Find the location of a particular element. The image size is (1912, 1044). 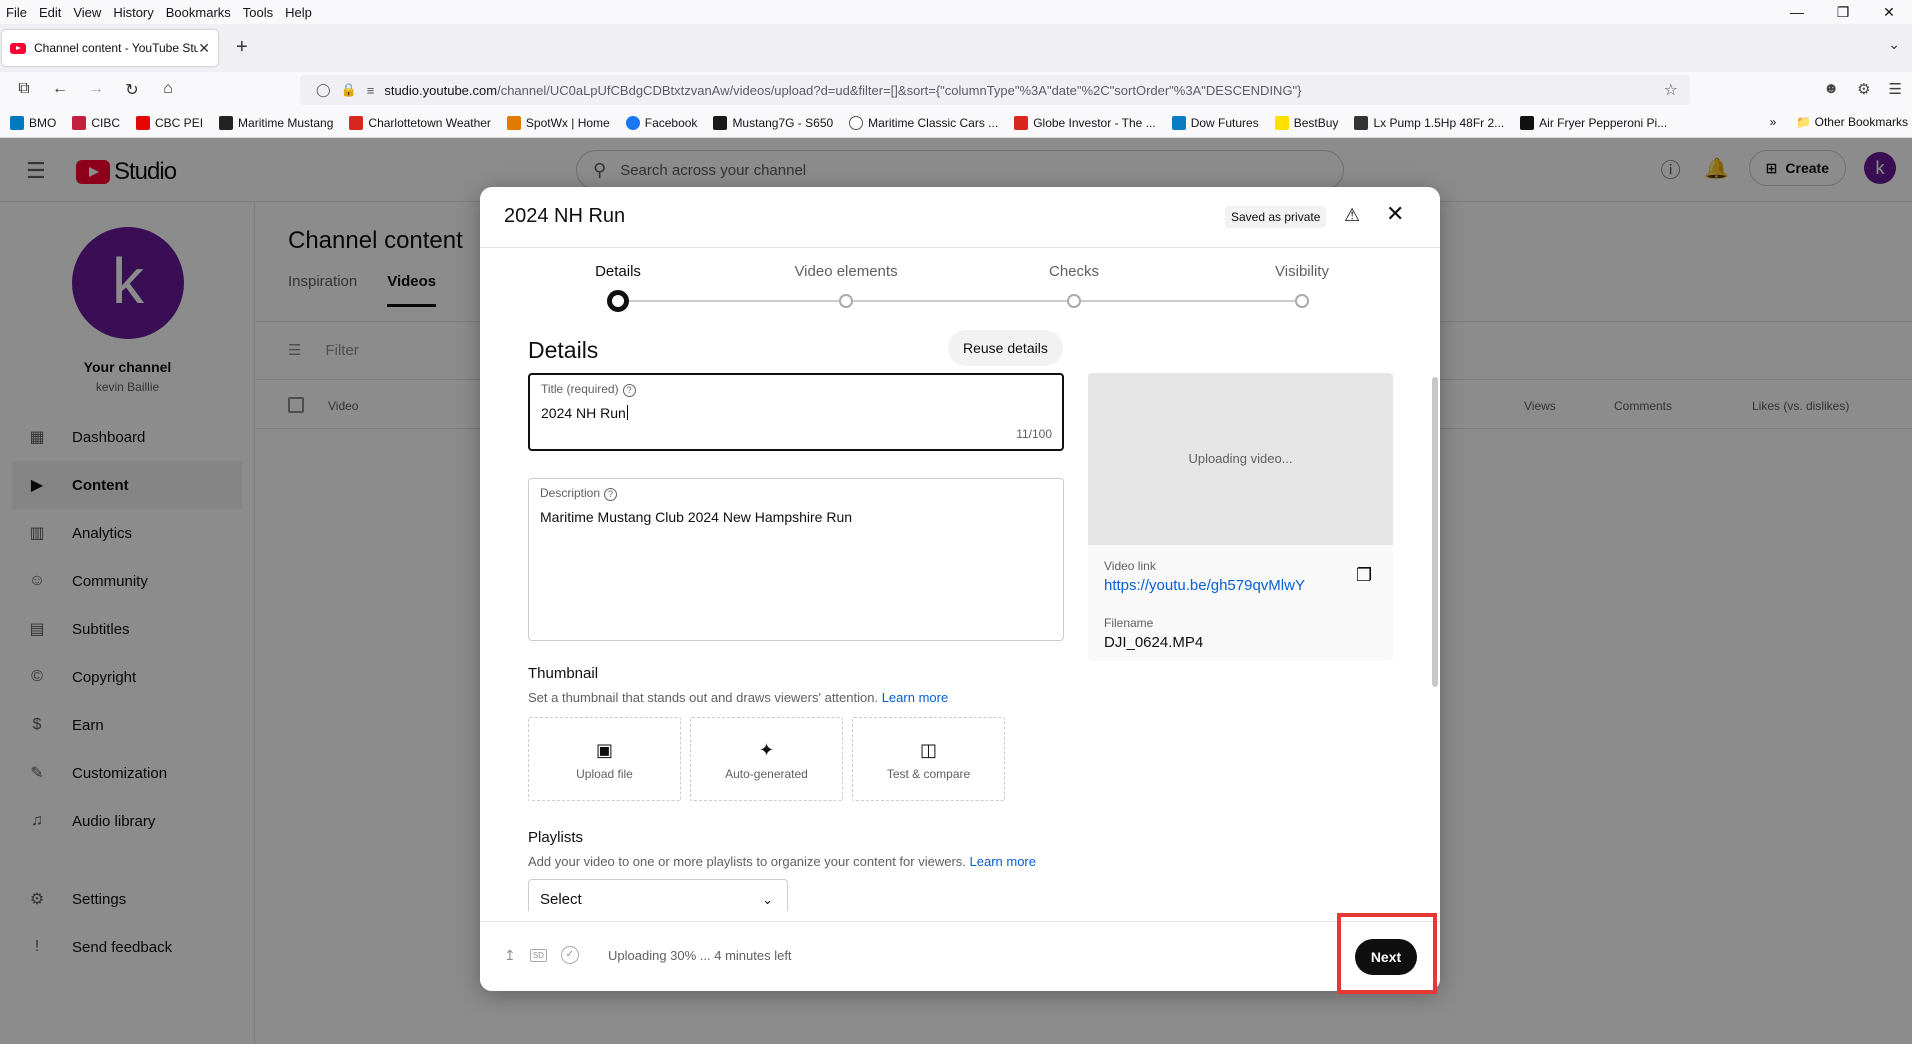

tab-manager-icon: ⧉ is located at coordinates (24, 89).